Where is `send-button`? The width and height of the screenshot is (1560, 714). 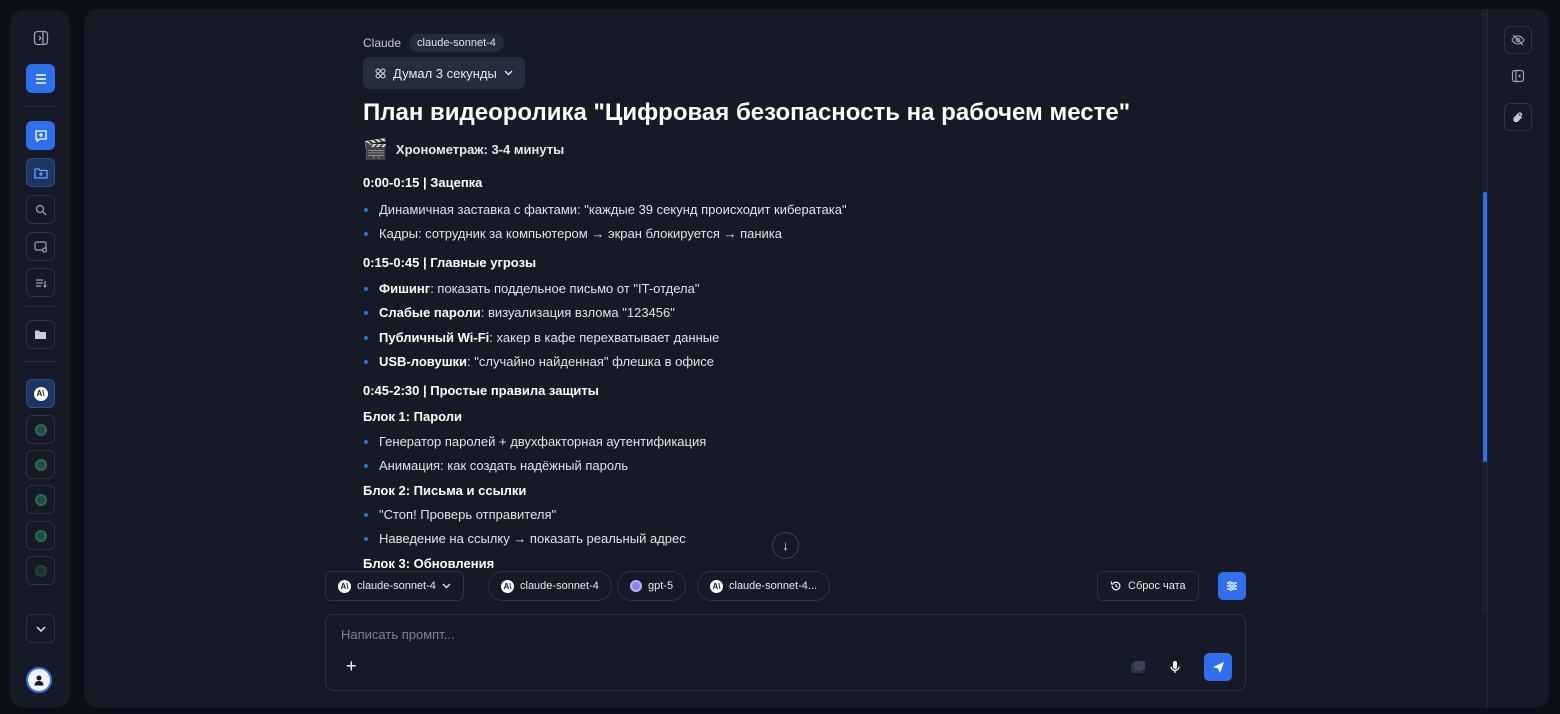
send-button is located at coordinates (1218, 667).